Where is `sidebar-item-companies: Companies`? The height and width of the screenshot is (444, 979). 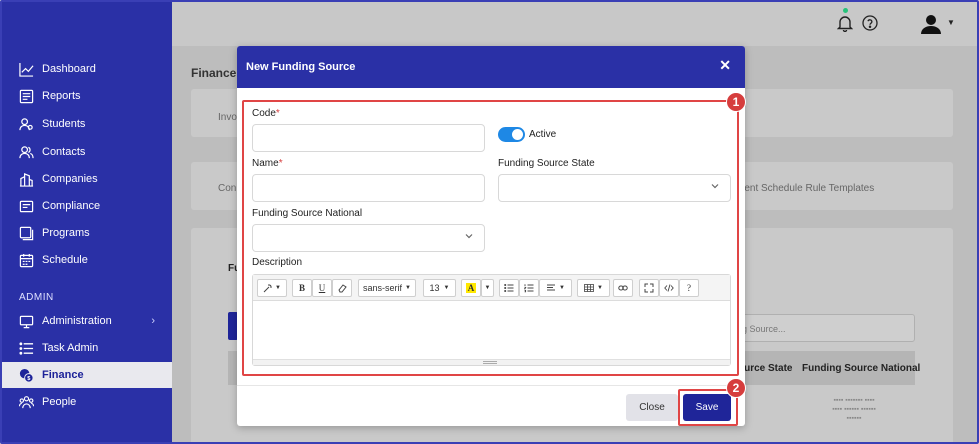 sidebar-item-companies: Companies is located at coordinates (87, 179).